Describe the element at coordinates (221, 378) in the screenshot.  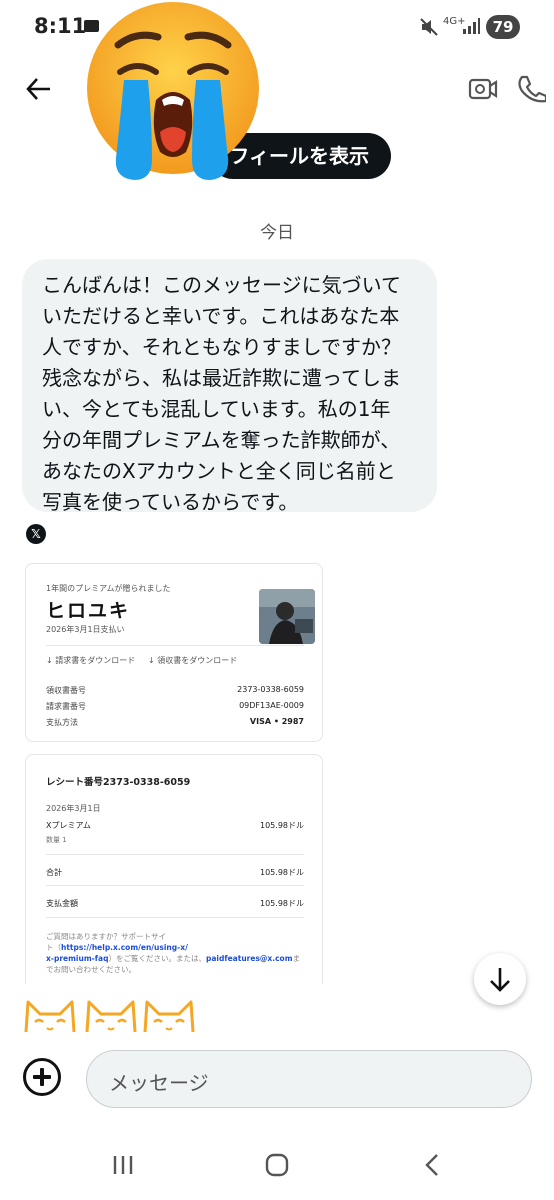
I see `message-line: 残念ながら、私は最近詐欺に遭ってしま` at that location.